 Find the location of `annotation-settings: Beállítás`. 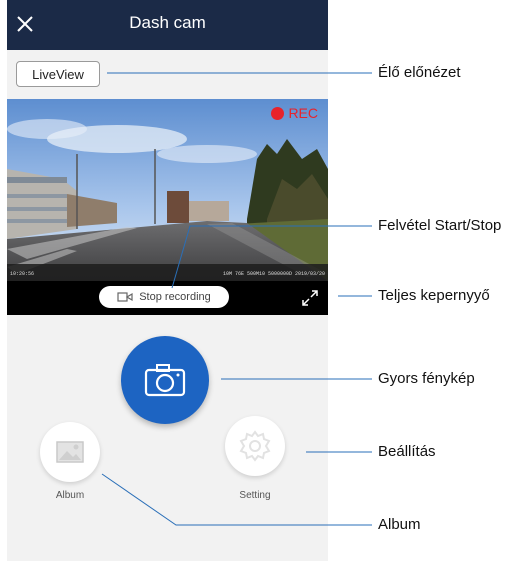

annotation-settings: Beállítás is located at coordinates (407, 451).